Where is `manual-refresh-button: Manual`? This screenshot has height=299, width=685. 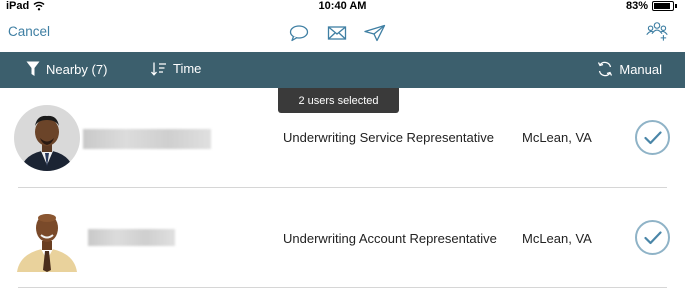 manual-refresh-button: Manual is located at coordinates (629, 69).